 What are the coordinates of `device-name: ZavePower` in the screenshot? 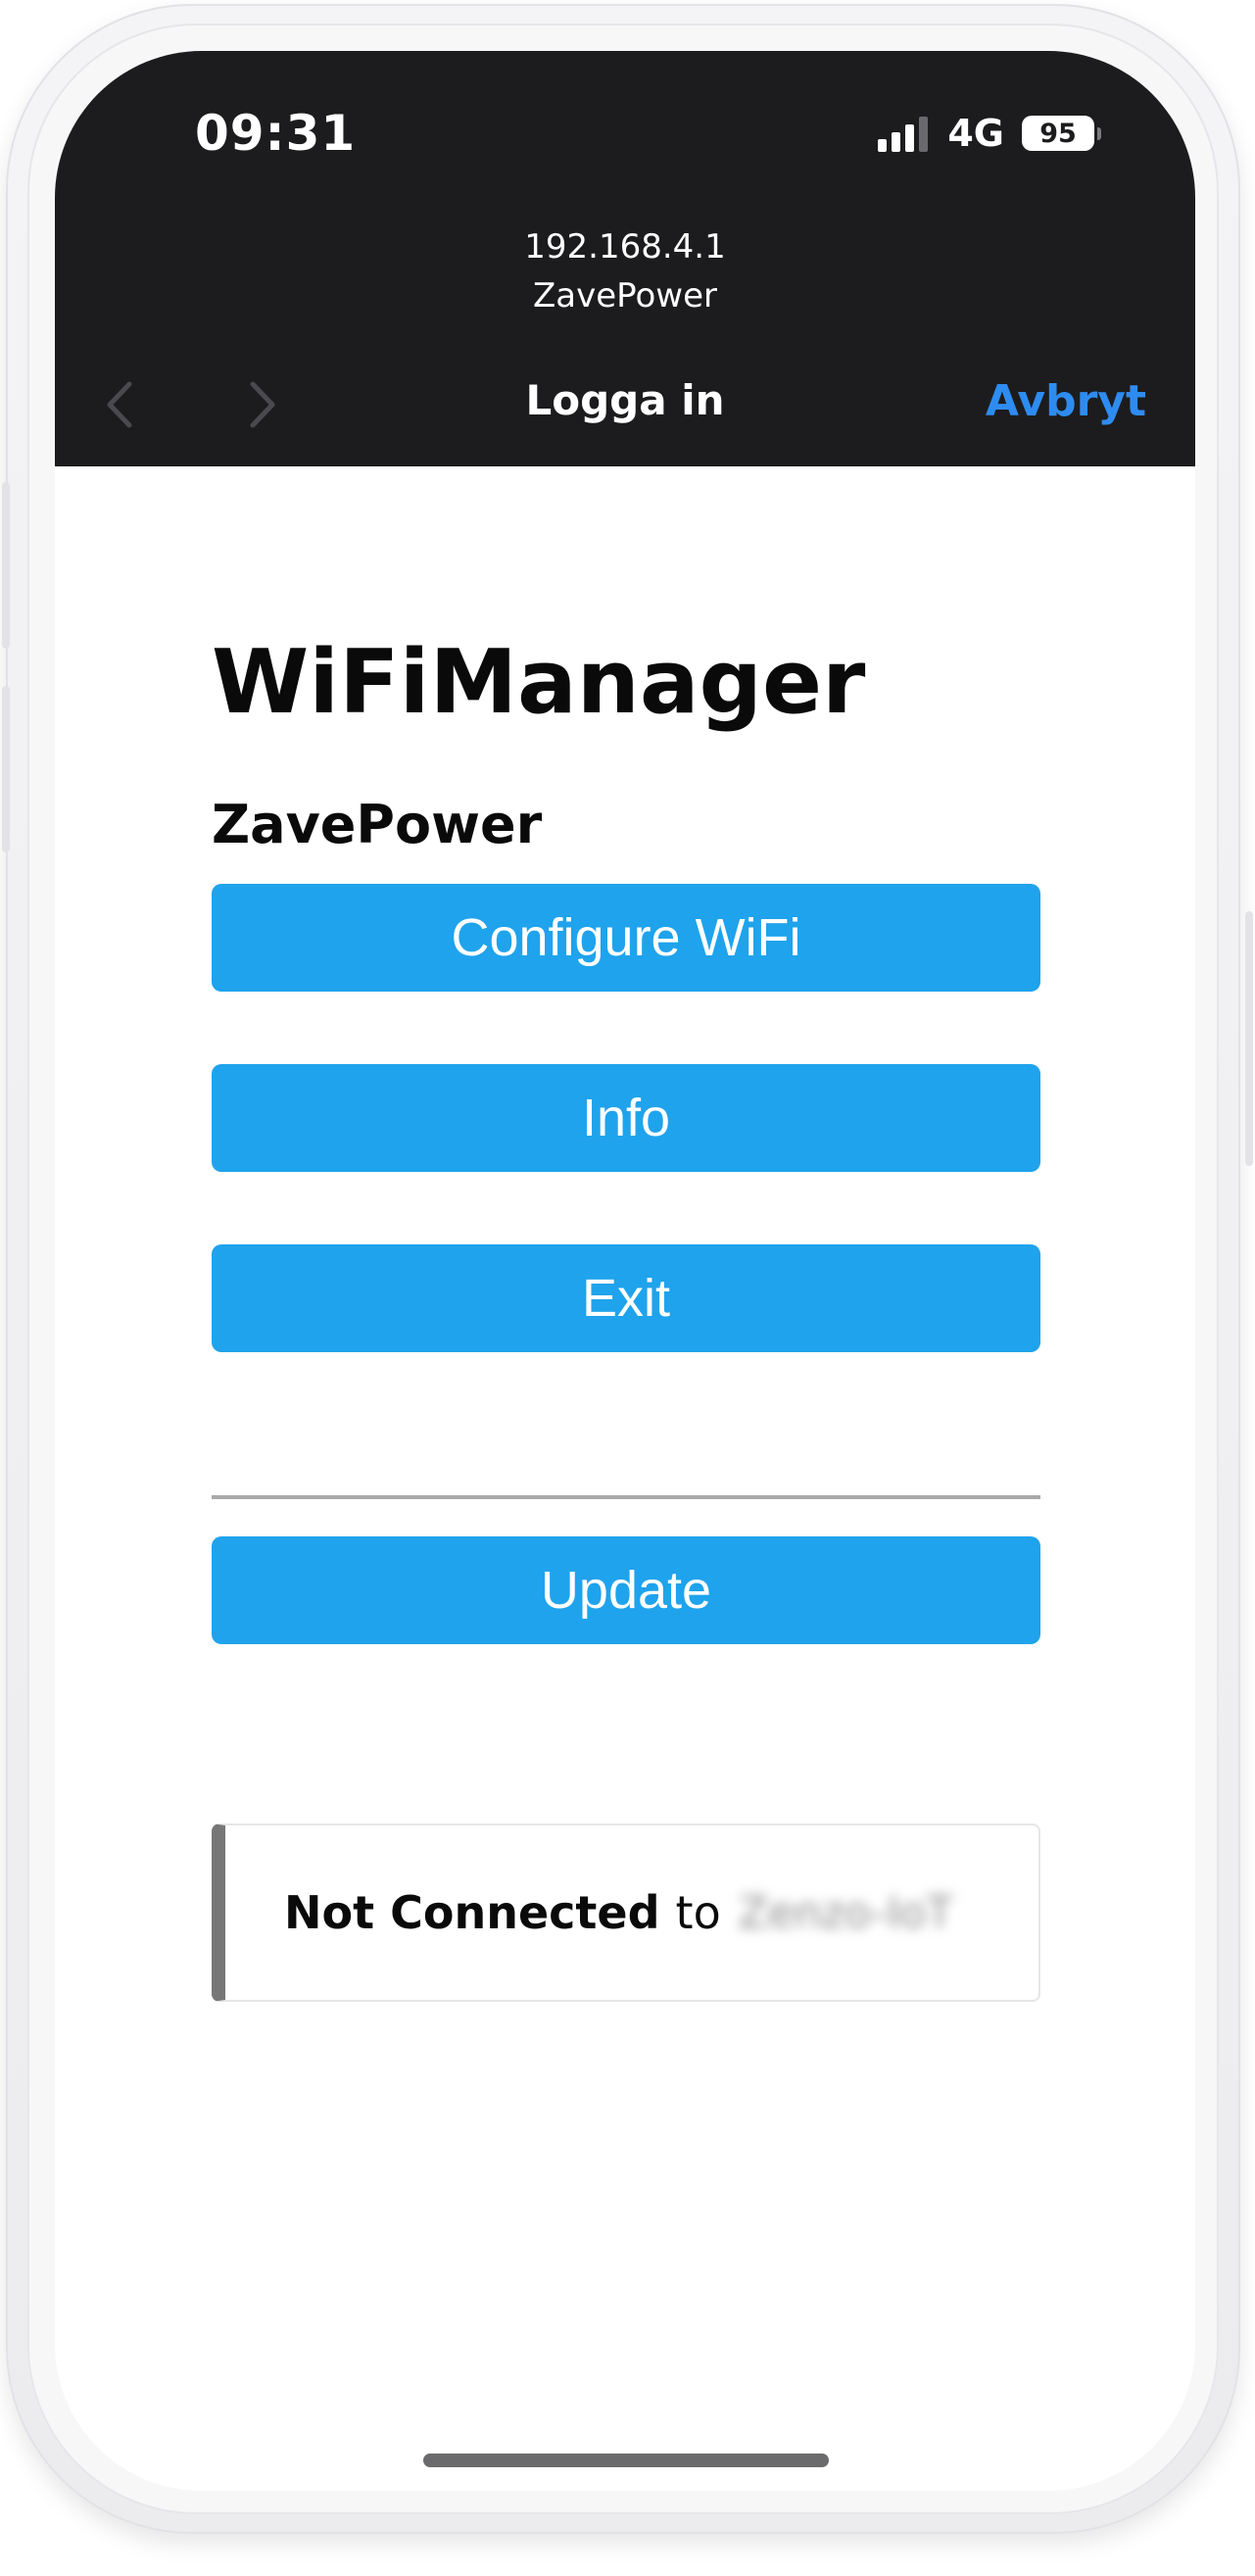 It's located at (377, 824).